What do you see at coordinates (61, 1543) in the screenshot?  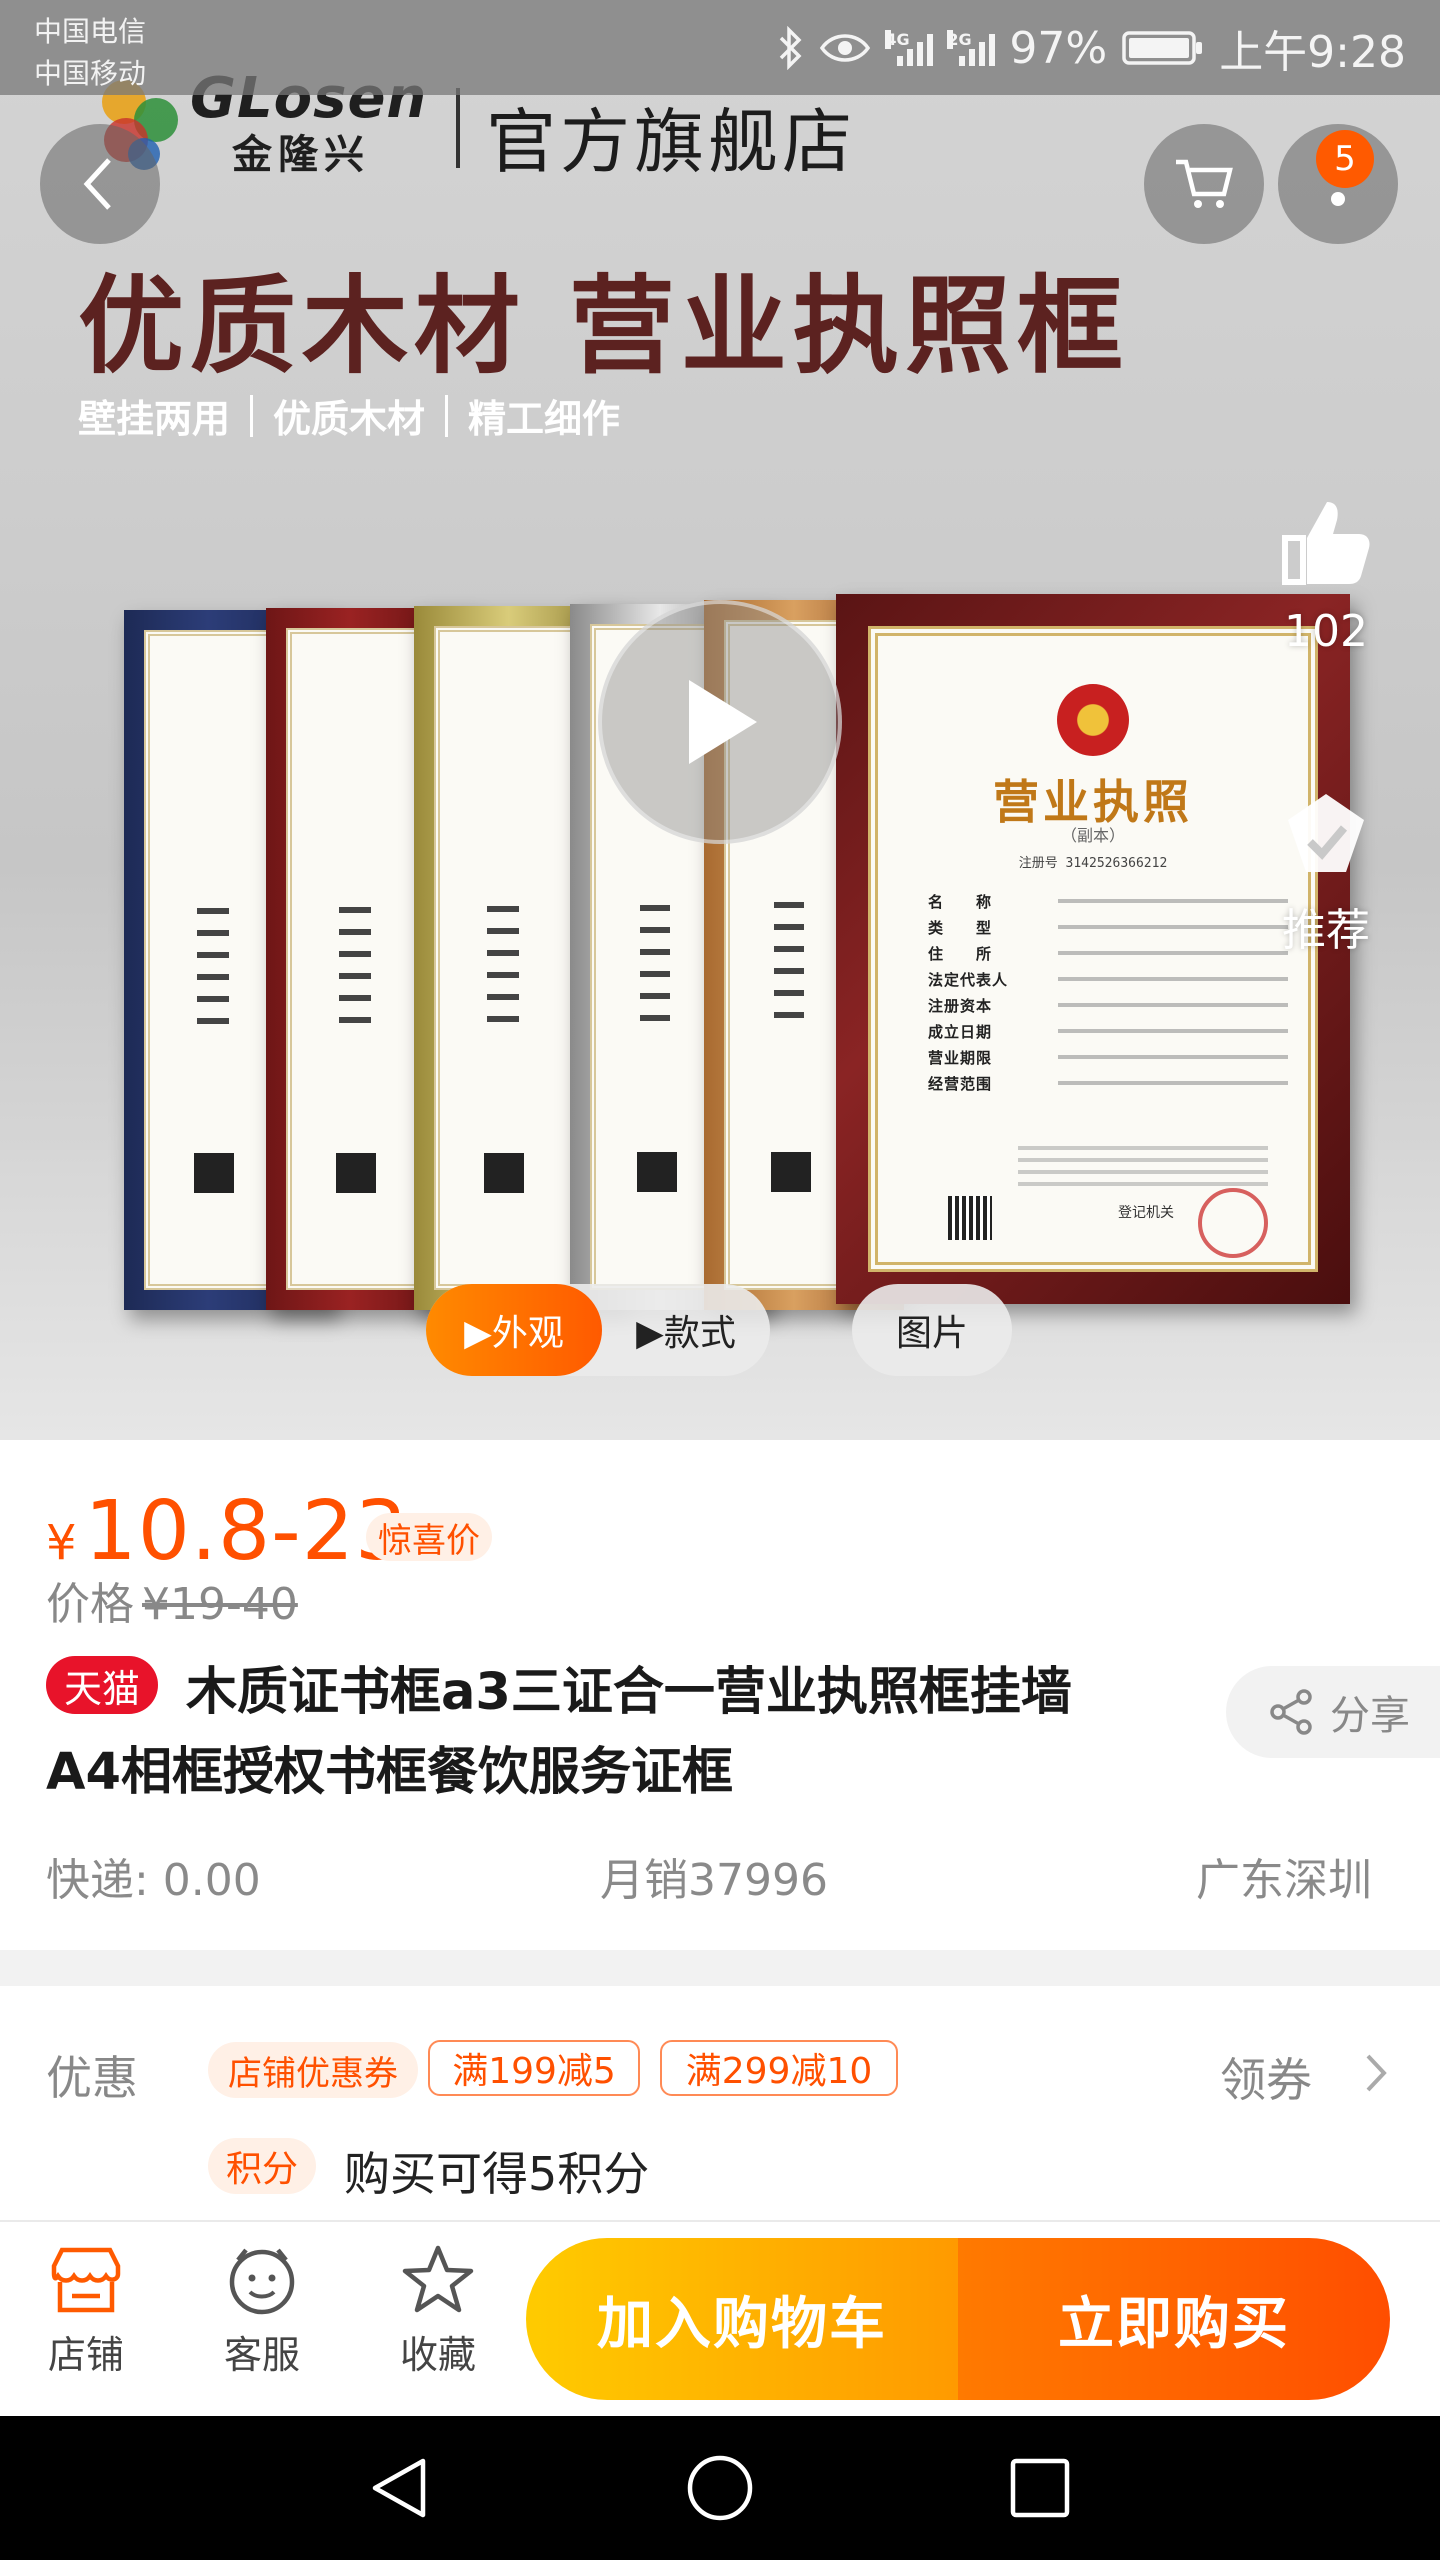 I see `currency-symbol: ¥` at bounding box center [61, 1543].